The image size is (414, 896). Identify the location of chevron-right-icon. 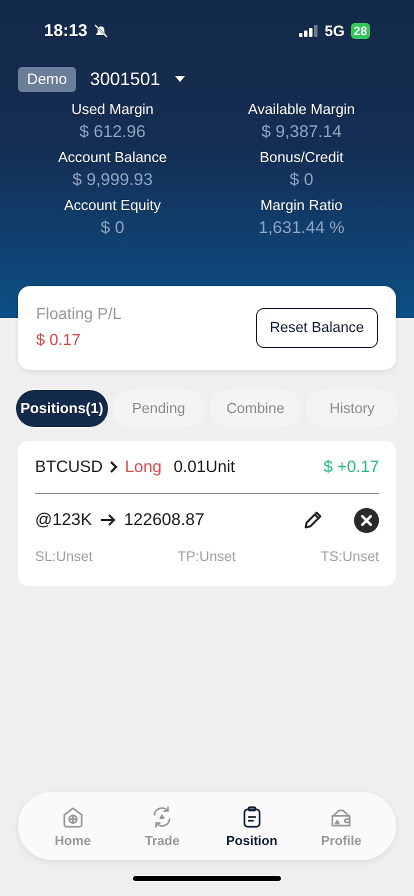
(113, 467).